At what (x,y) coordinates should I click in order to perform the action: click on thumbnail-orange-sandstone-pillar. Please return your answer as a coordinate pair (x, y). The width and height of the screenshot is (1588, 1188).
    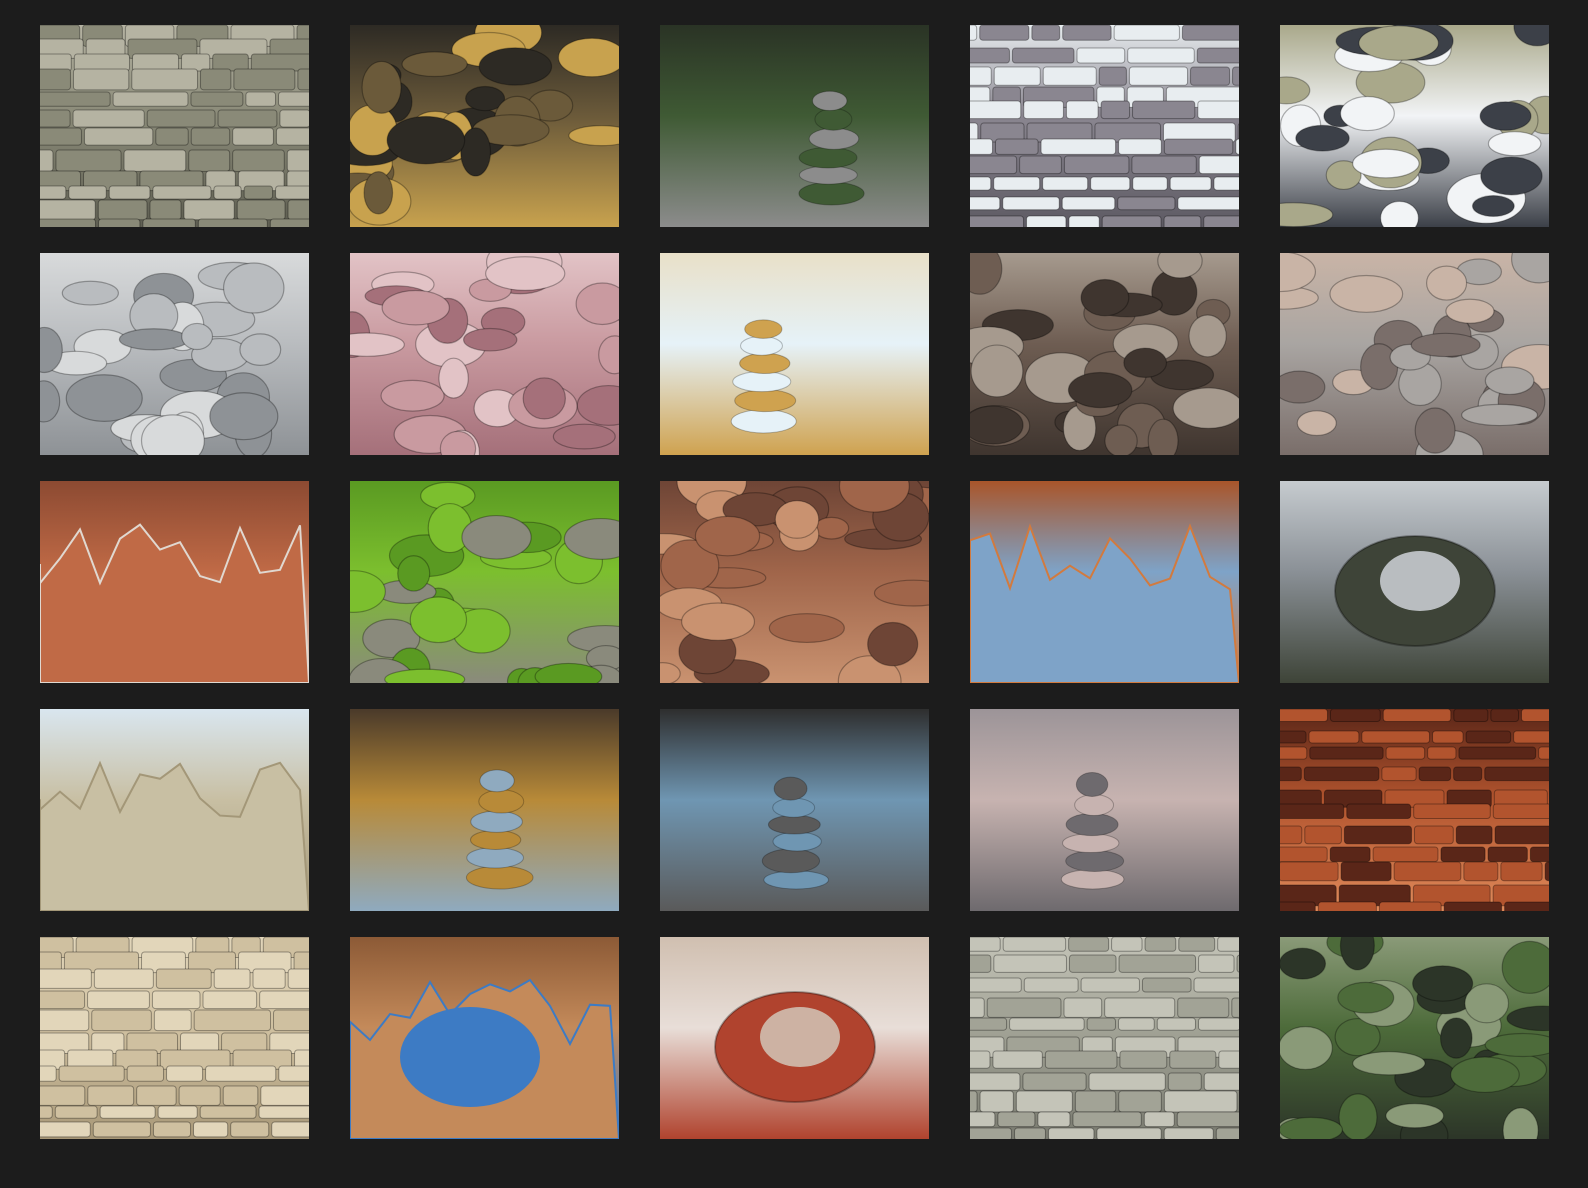
    Looking at the image, I should click on (1104, 582).